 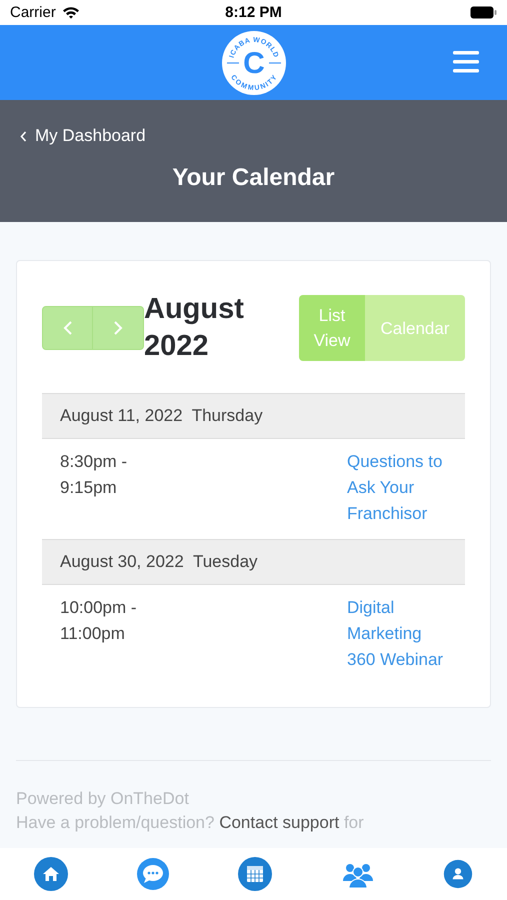 What do you see at coordinates (51, 874) in the screenshot?
I see `home-icon` at bounding box center [51, 874].